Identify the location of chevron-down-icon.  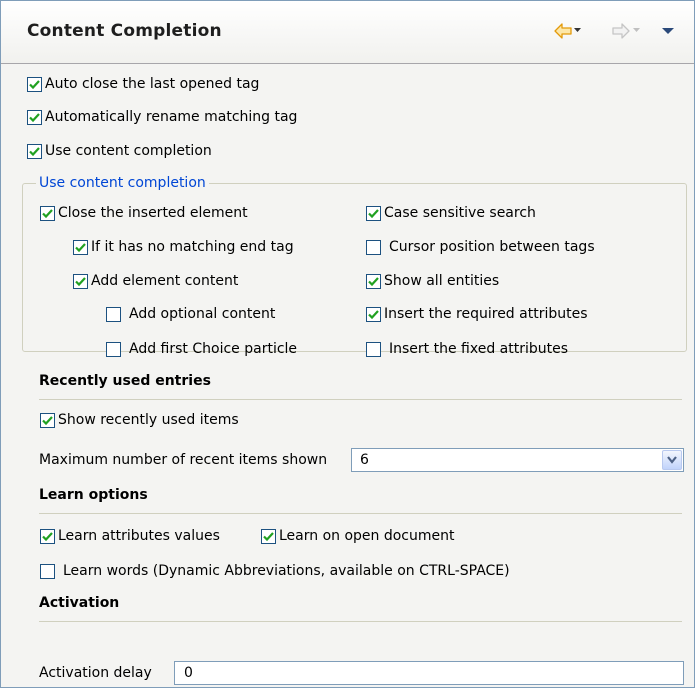
(672, 460).